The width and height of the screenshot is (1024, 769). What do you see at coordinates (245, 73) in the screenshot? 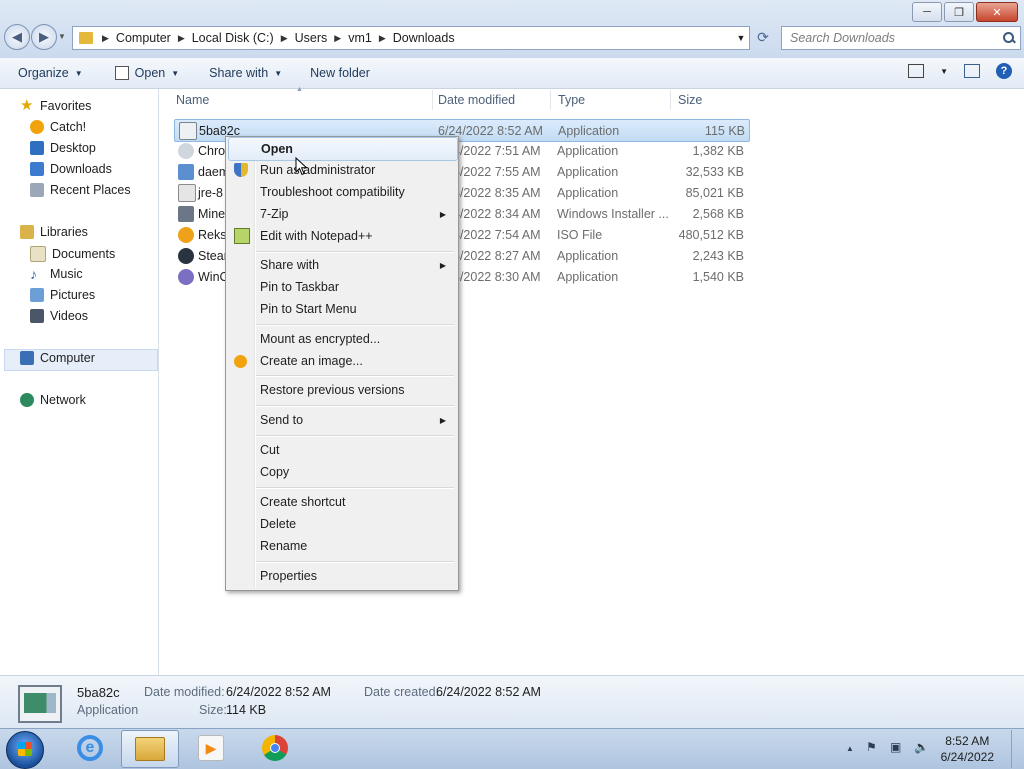
I see `share-with-button: Share with ▼` at bounding box center [245, 73].